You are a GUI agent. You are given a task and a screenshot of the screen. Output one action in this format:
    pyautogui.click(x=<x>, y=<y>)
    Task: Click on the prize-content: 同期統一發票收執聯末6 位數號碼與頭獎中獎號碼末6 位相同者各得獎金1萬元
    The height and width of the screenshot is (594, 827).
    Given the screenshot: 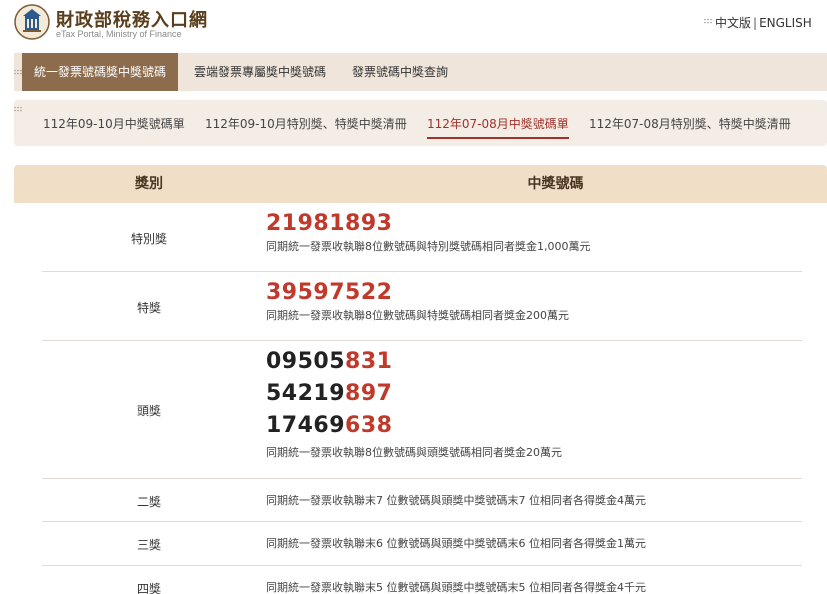 What is the action you would take?
    pyautogui.click(x=534, y=544)
    